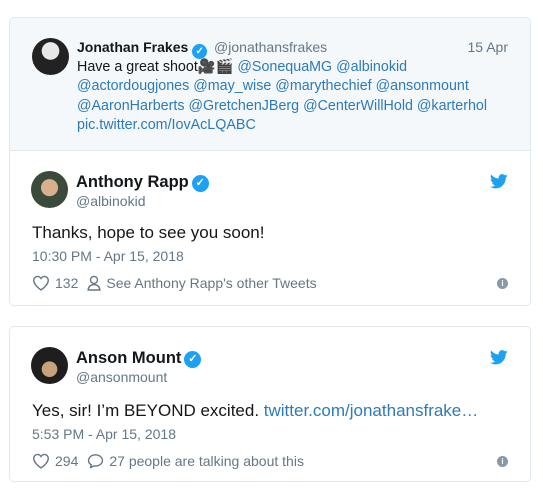  What do you see at coordinates (148, 232) in the screenshot?
I see `tweet-text: Thanks, hope to see you soon!` at bounding box center [148, 232].